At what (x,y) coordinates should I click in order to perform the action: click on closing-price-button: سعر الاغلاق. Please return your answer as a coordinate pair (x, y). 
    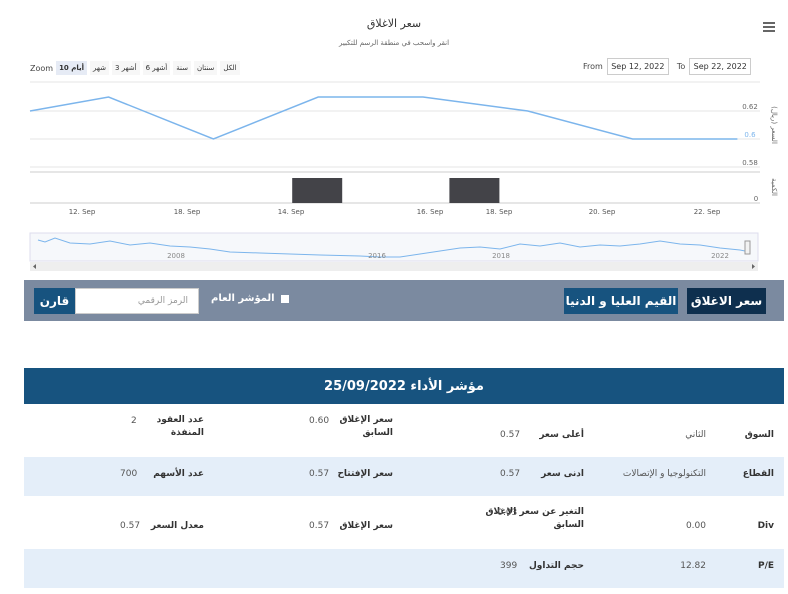
    Looking at the image, I should click on (726, 301).